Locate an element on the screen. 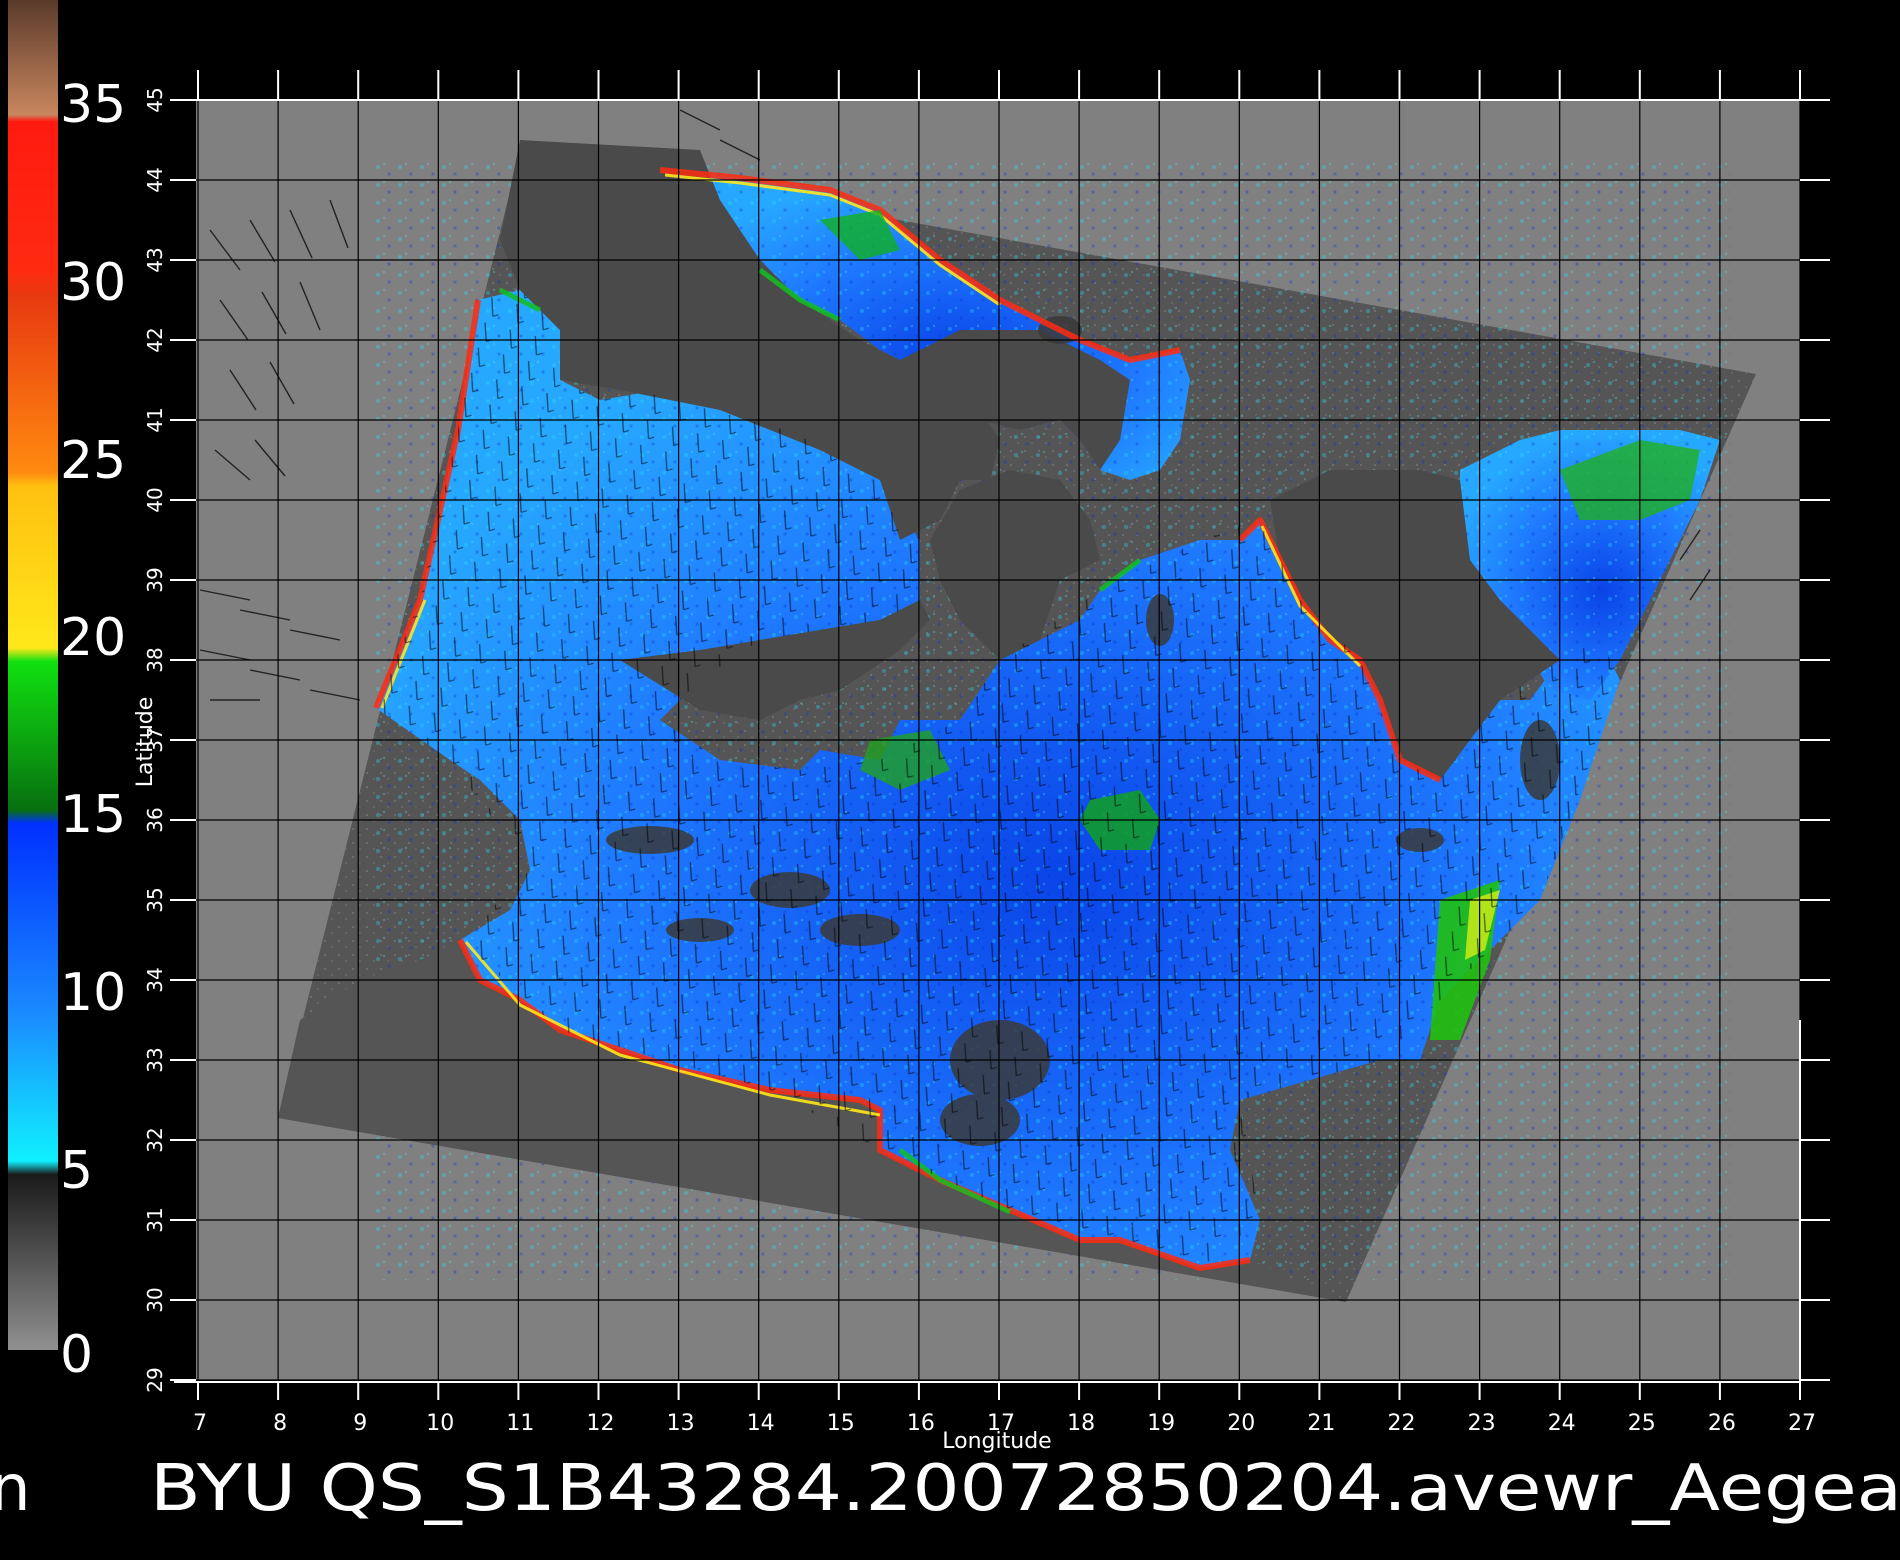 Image resolution: width=1900 pixels, height=1560 pixels. x-tick-label: 22 is located at coordinates (1402, 1423).